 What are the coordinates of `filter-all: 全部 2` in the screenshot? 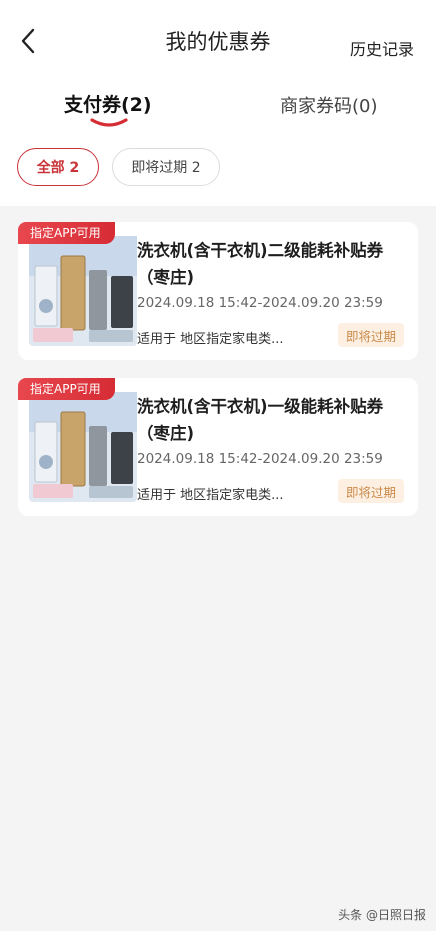 It's located at (58, 167).